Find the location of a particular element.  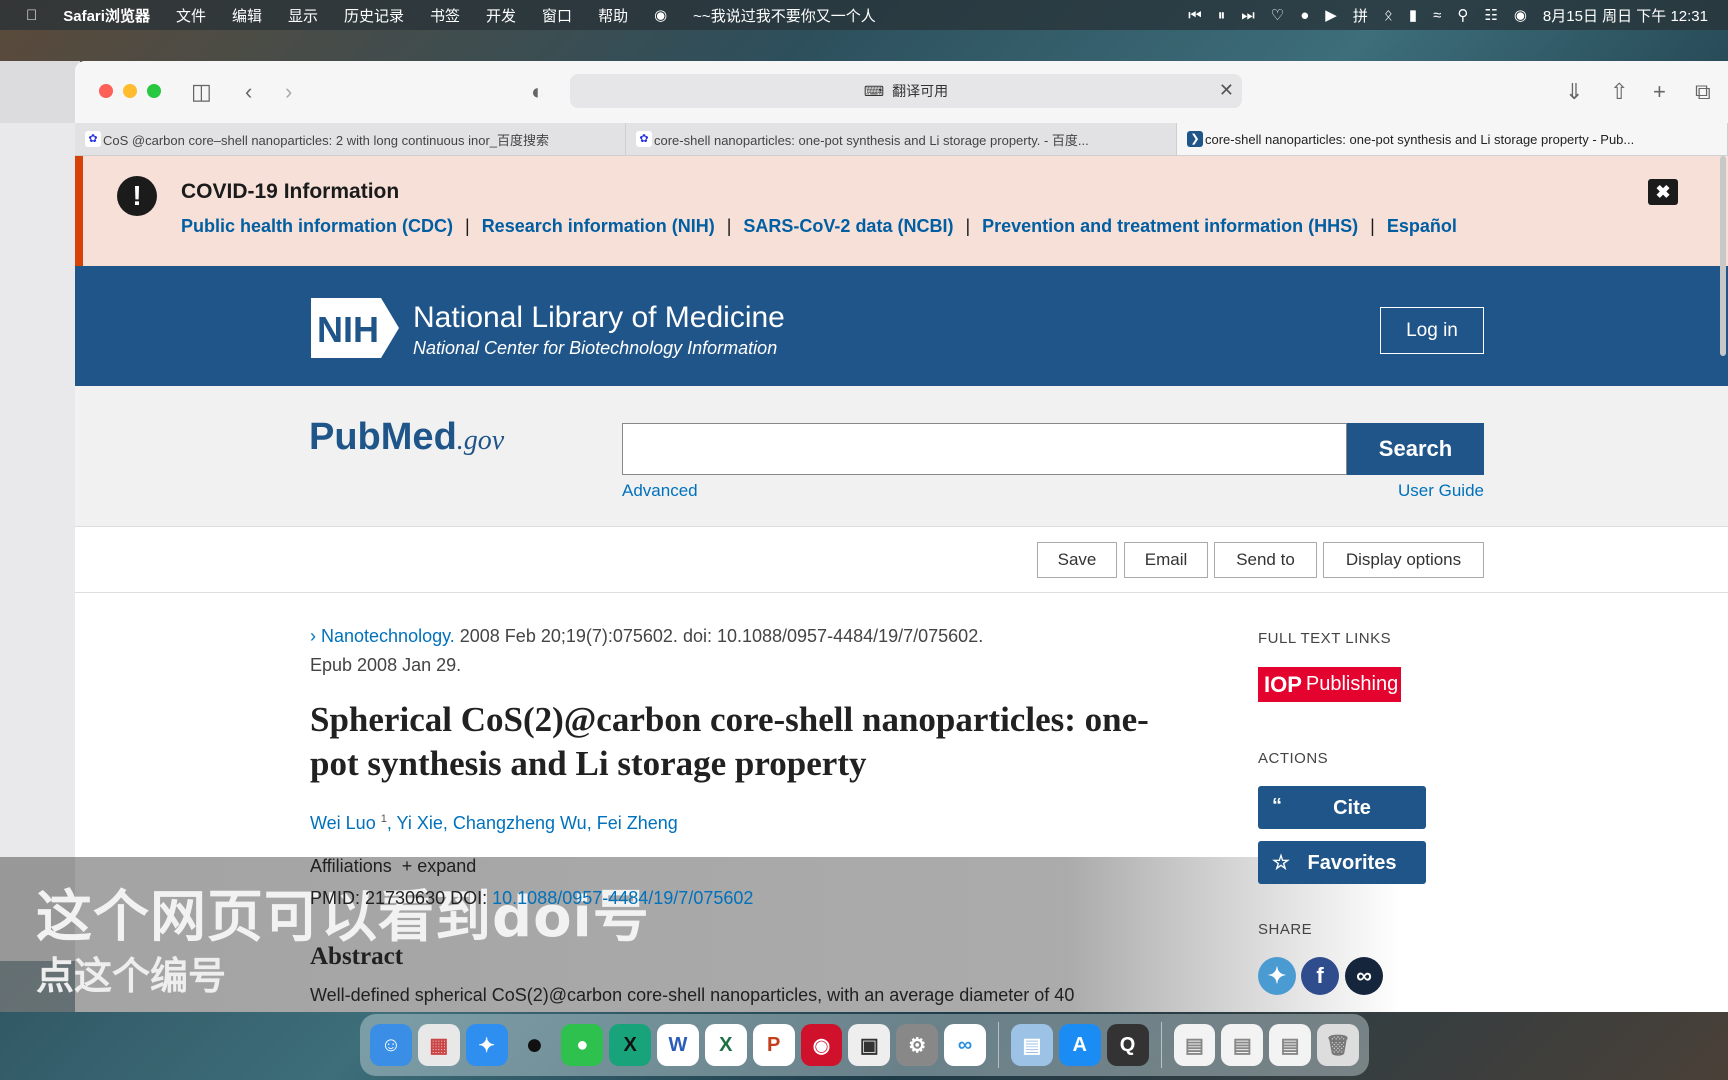

user-guide-link: User Guide is located at coordinates (1441, 491).